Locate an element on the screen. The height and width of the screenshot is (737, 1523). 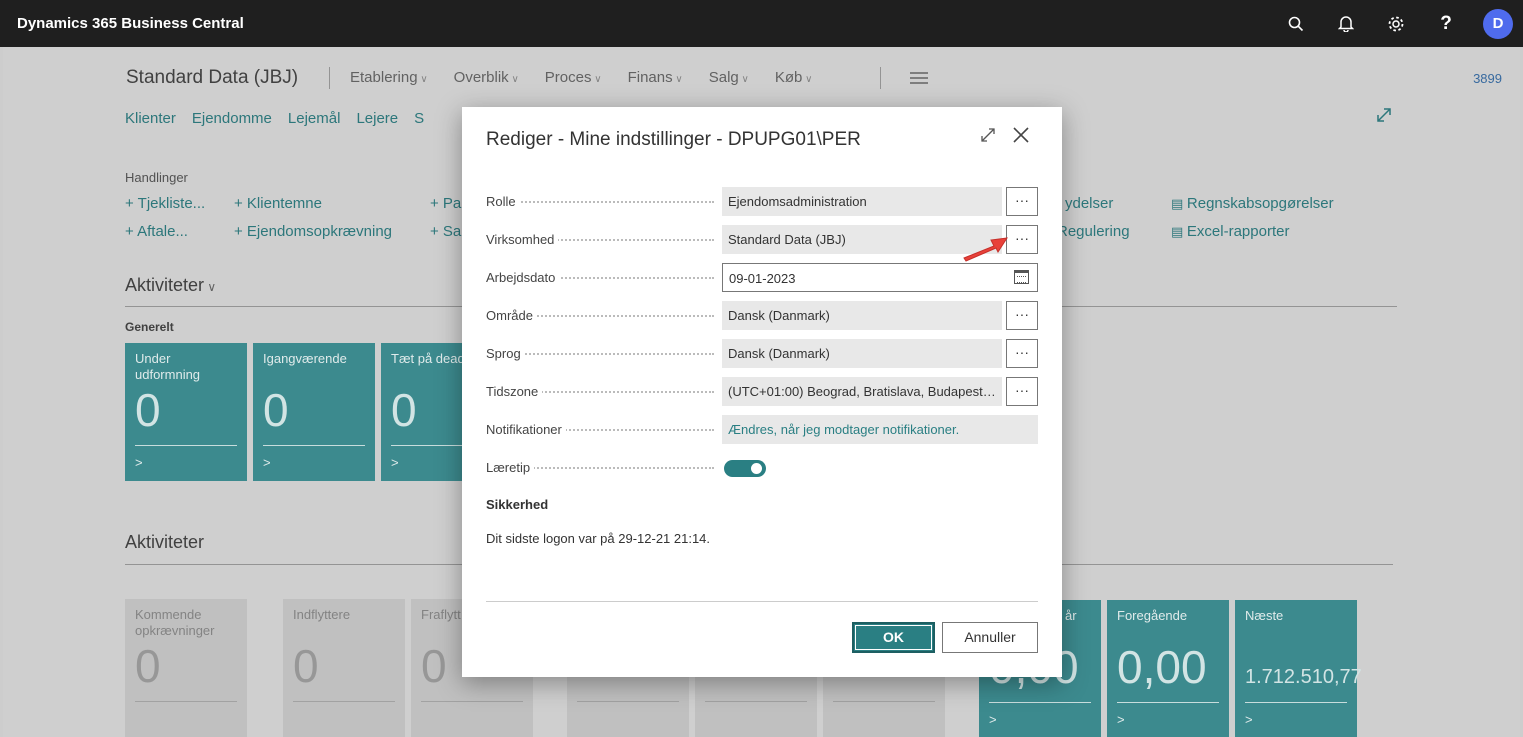
field-label: Arbejdsdato is located at coordinates (523, 277).